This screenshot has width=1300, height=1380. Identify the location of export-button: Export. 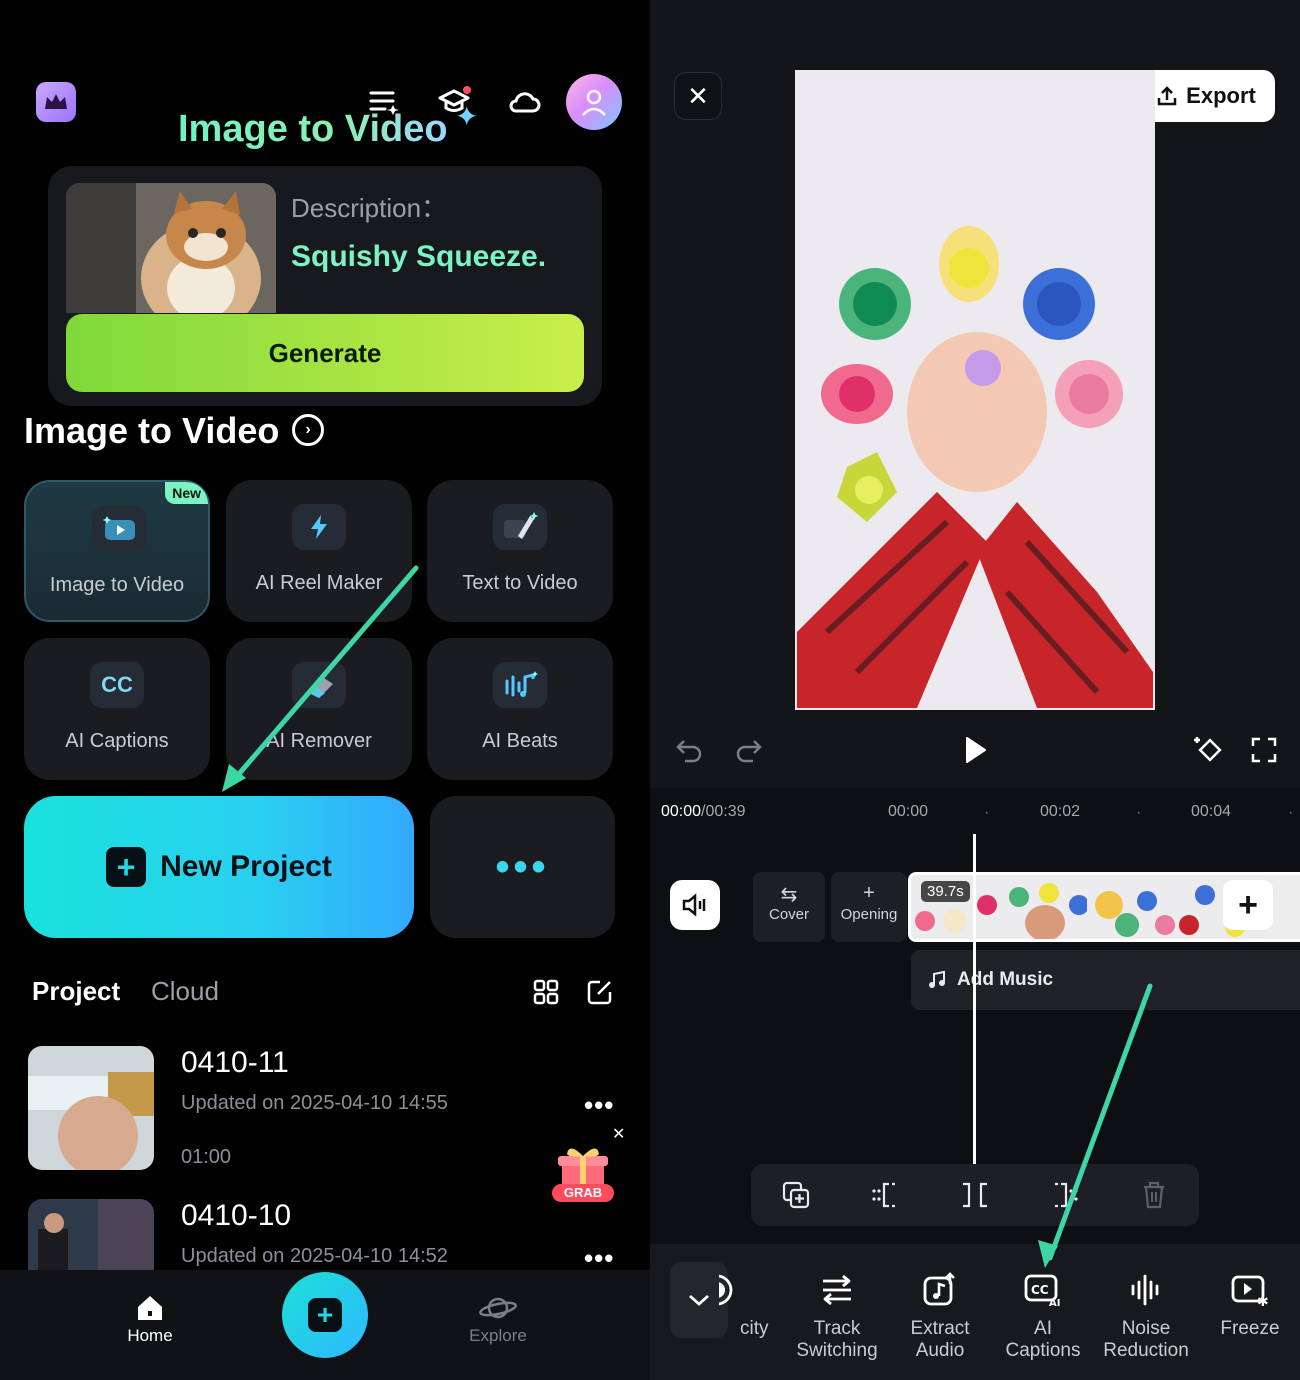
(1206, 96).